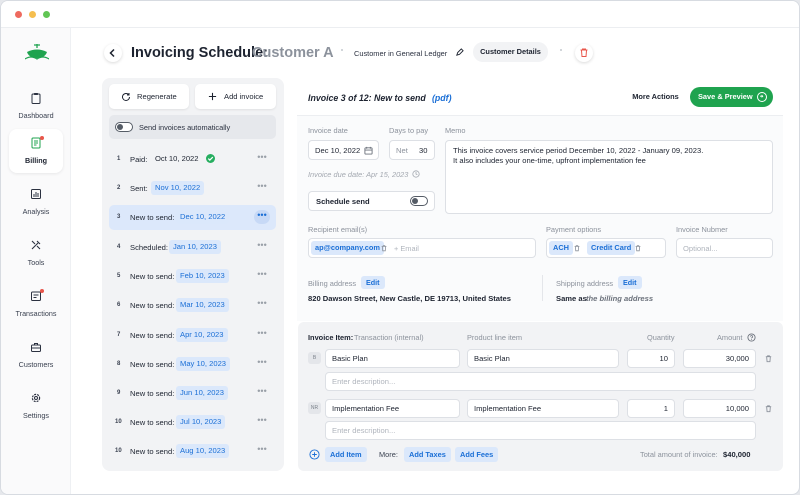  I want to click on edit-billing-address-button: Edit, so click(373, 282).